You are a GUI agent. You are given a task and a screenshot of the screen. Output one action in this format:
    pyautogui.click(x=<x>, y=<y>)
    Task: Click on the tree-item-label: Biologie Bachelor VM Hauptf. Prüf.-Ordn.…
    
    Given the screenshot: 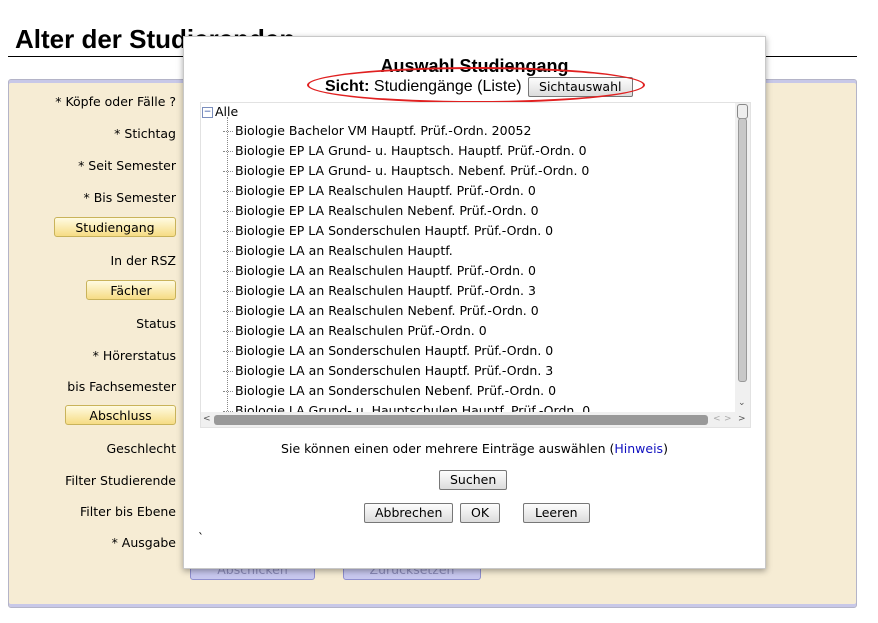 What is the action you would take?
    pyautogui.click(x=383, y=130)
    